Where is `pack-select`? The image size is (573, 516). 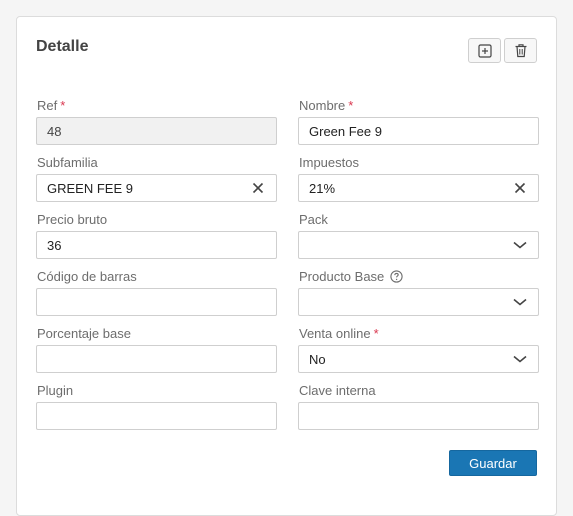
pack-select is located at coordinates (418, 245).